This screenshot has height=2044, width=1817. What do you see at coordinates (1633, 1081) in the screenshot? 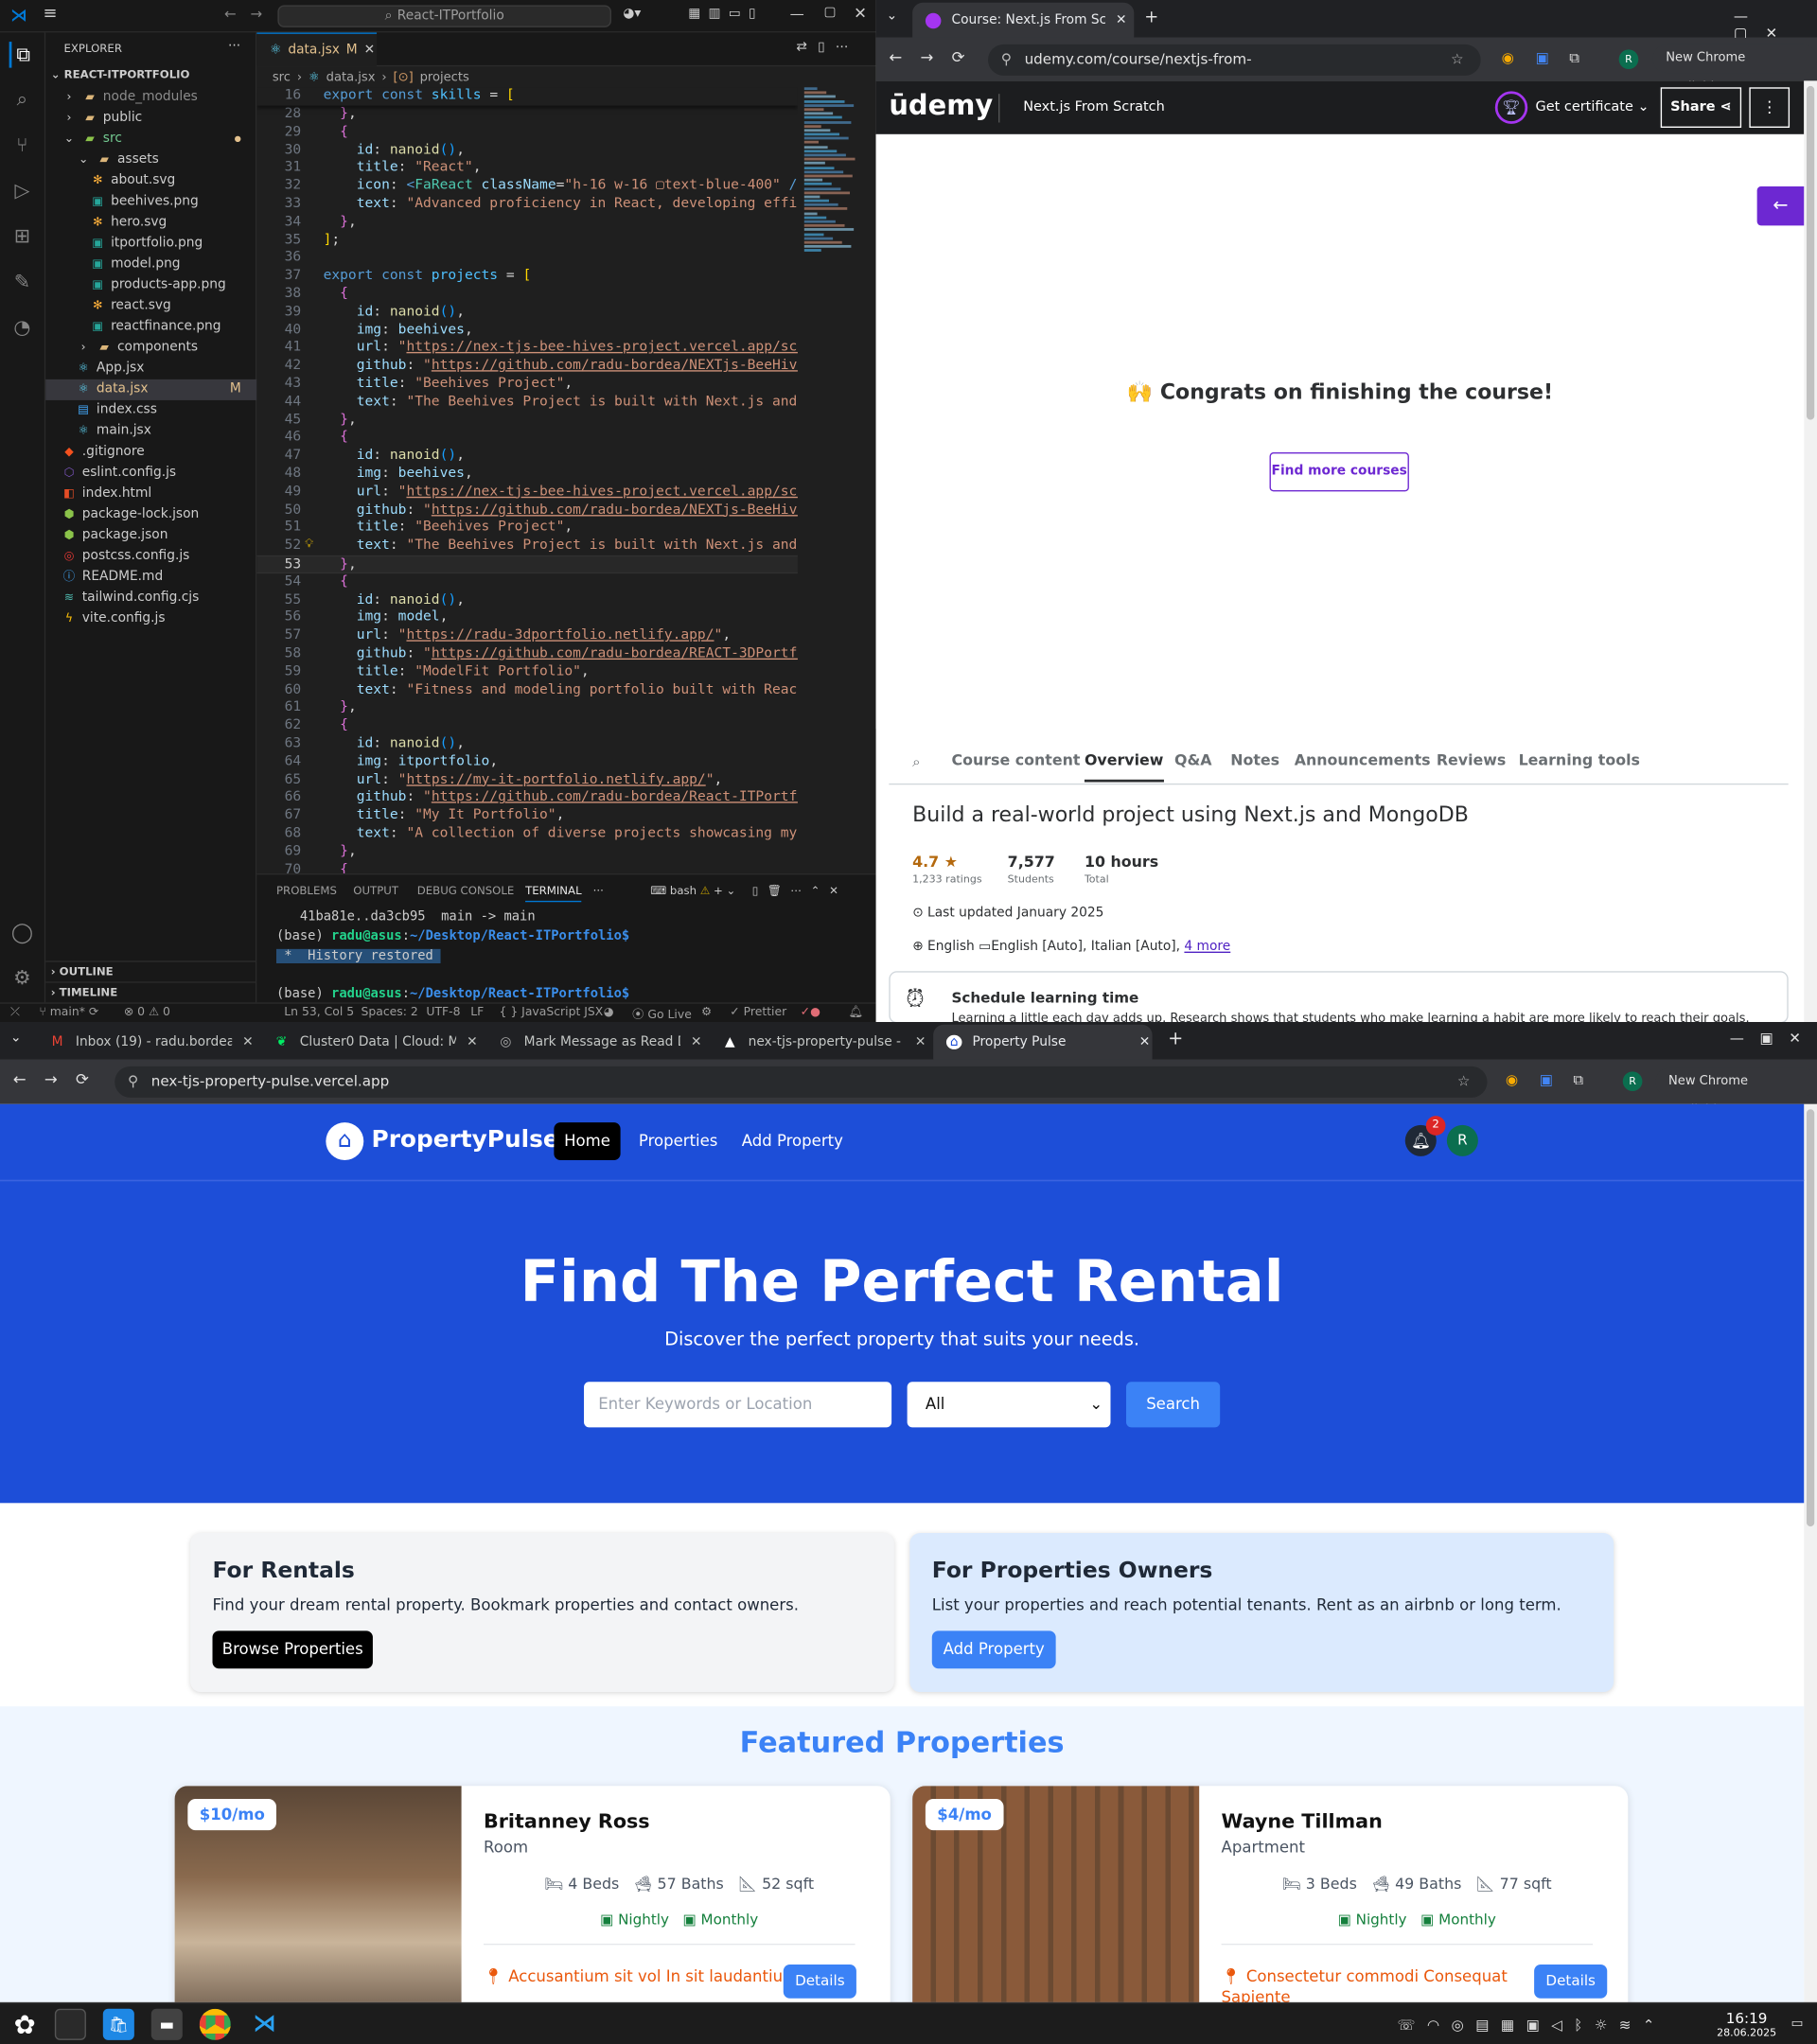
I see `profile-avatar: R` at bounding box center [1633, 1081].